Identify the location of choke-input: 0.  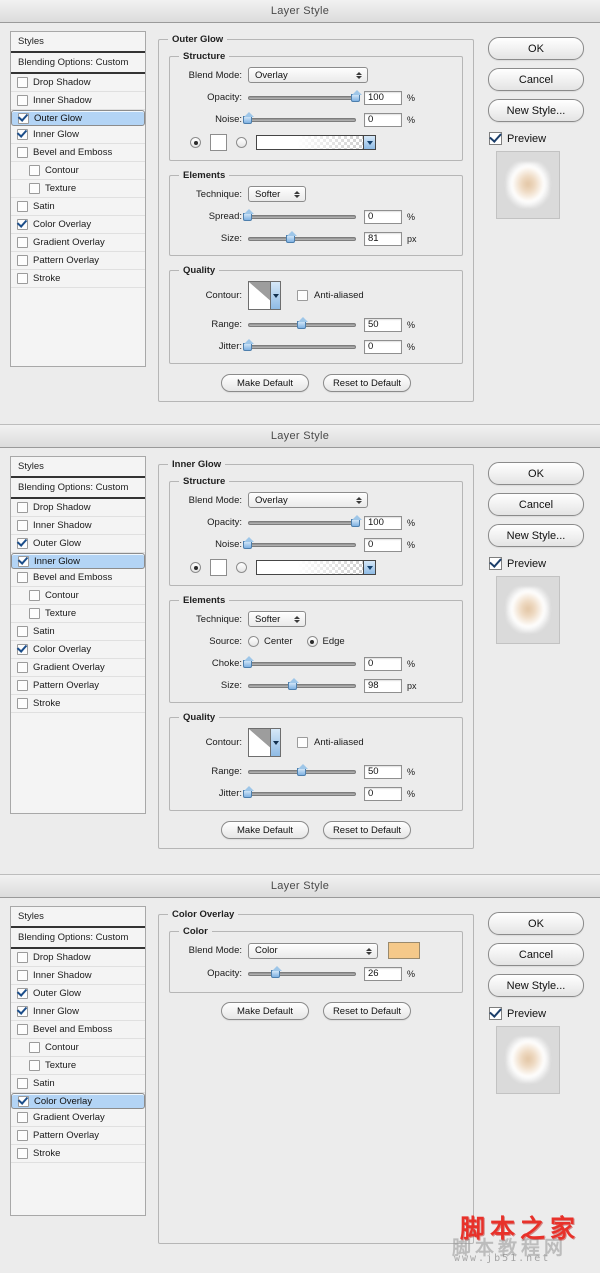
(383, 663).